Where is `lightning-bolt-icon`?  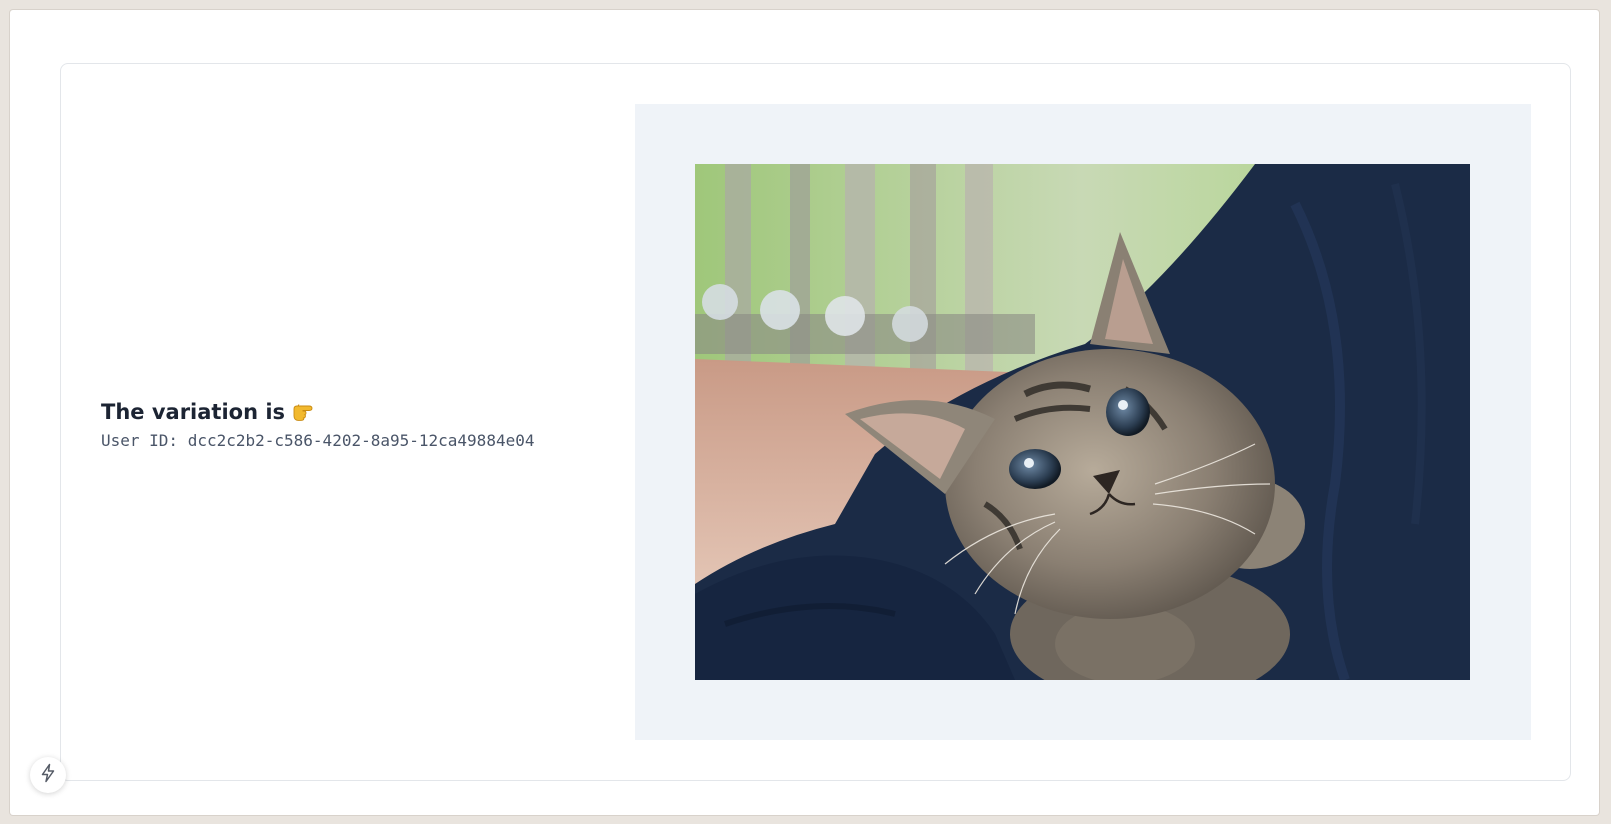
lightning-bolt-icon is located at coordinates (48, 775).